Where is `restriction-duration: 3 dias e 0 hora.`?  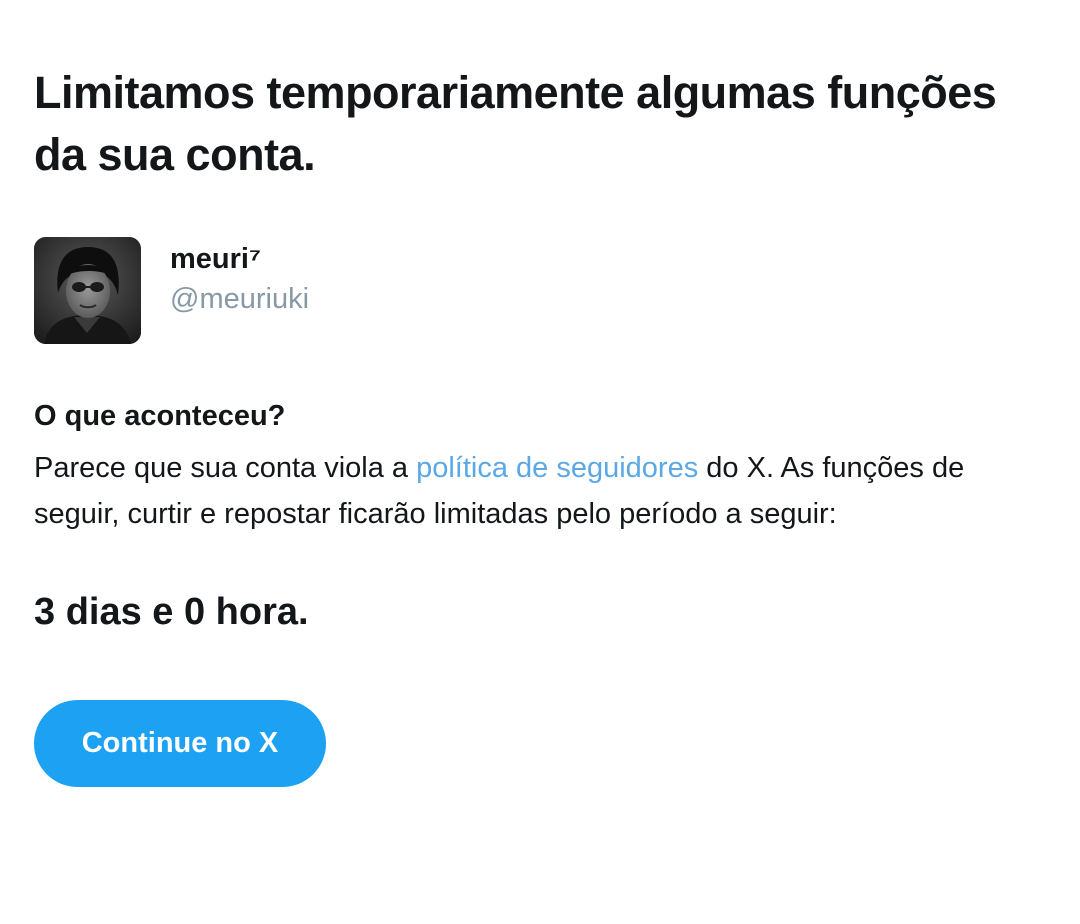 restriction-duration: 3 dias e 0 hora. is located at coordinates (171, 612).